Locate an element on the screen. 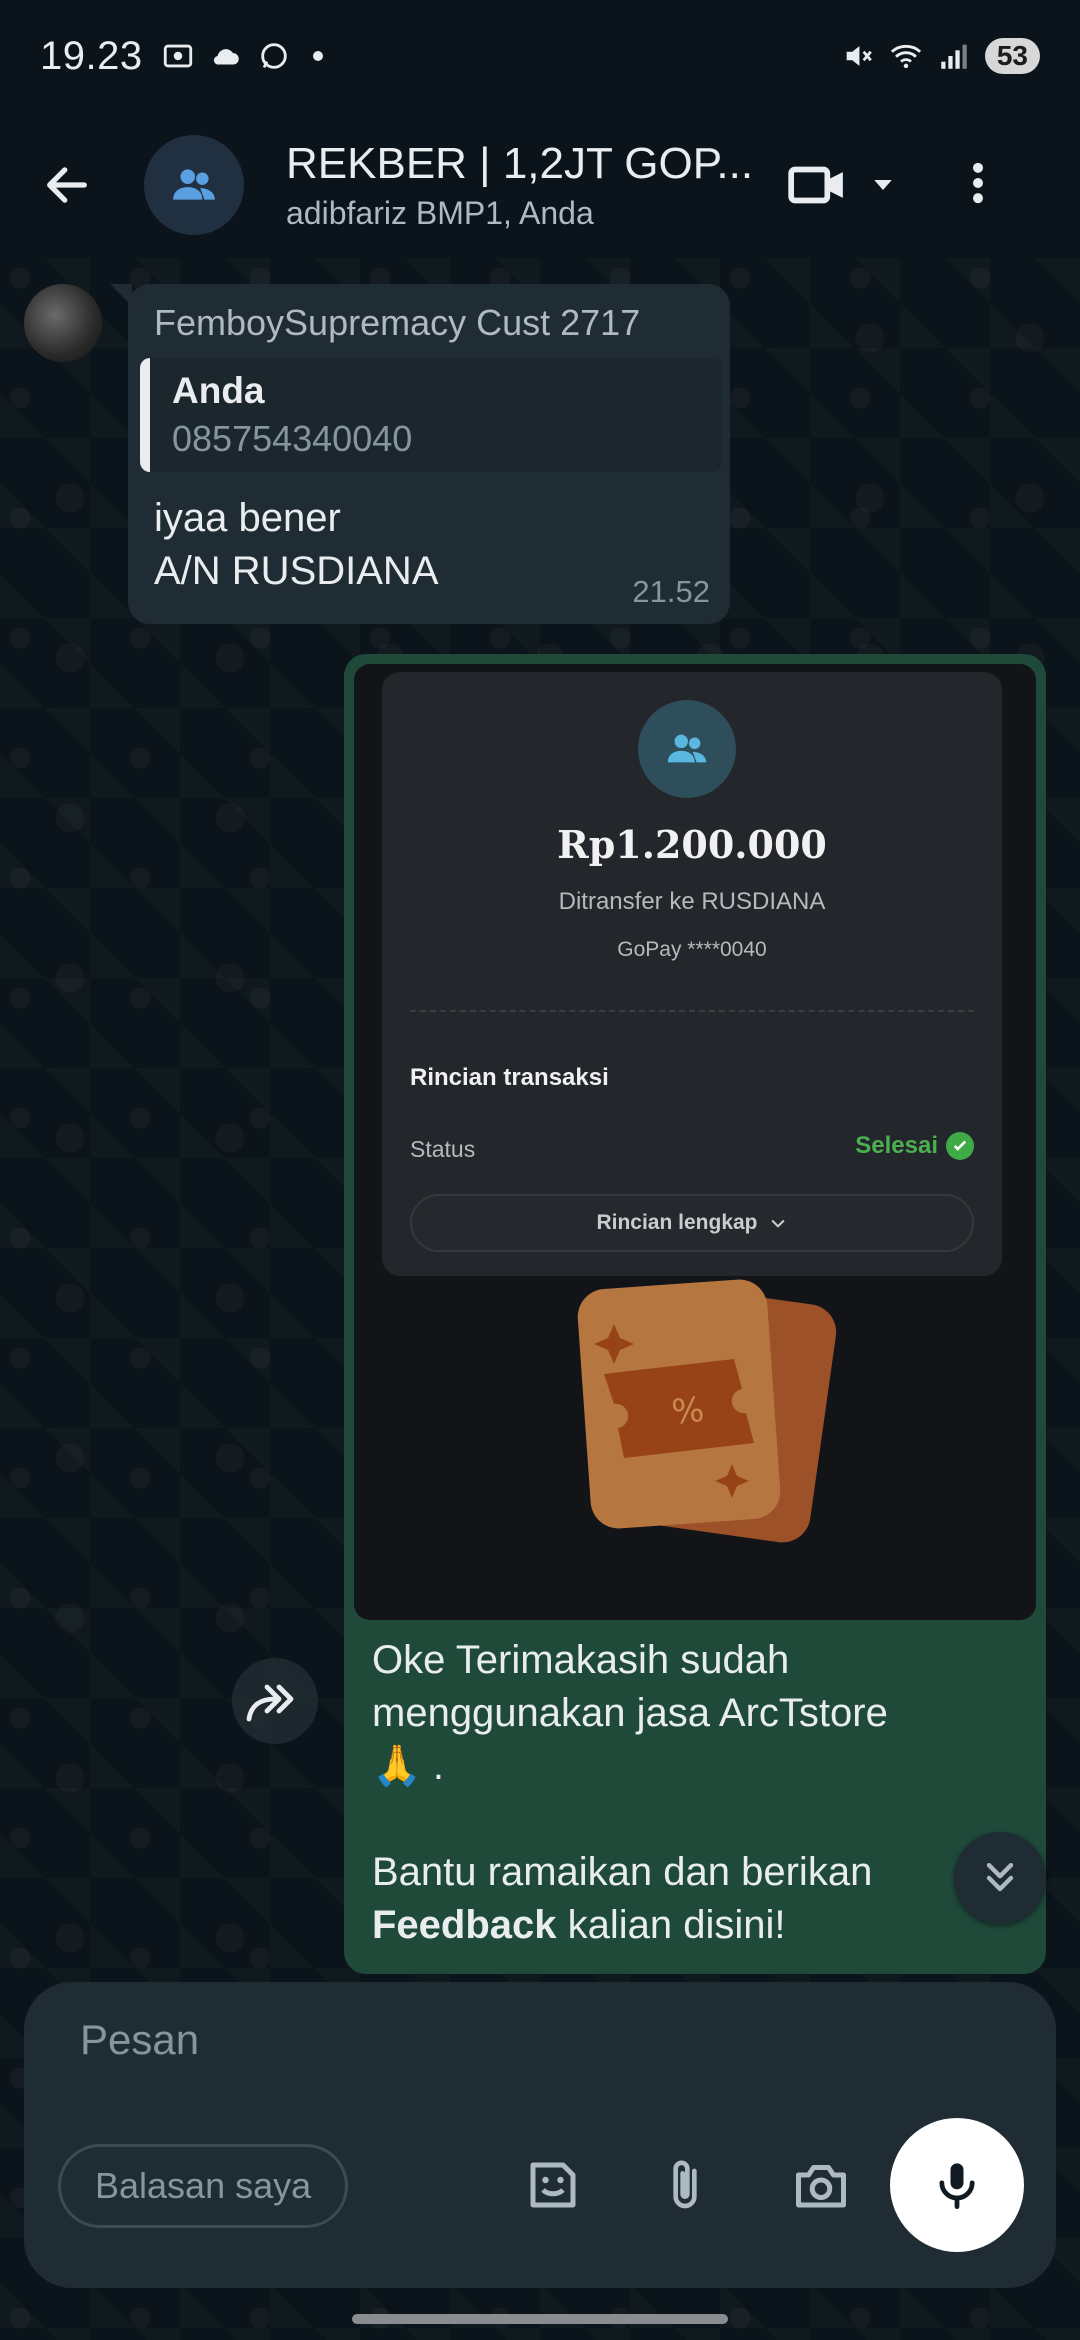 This screenshot has width=1080, height=2340. video-call-button is located at coordinates (842, 185).